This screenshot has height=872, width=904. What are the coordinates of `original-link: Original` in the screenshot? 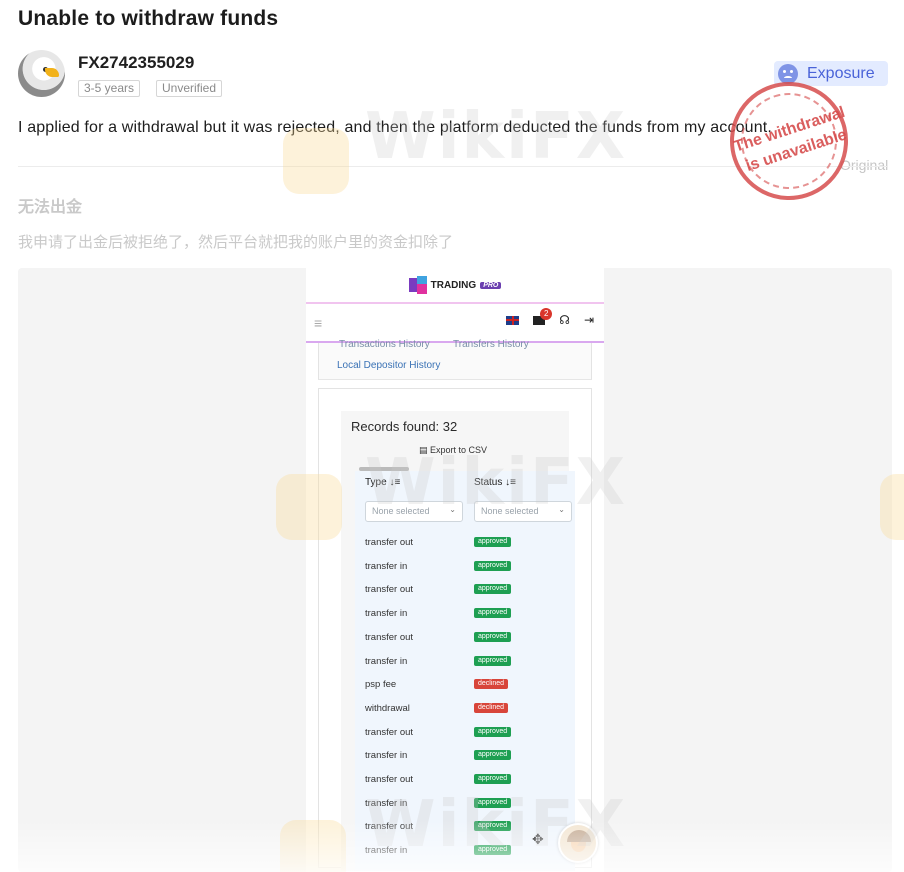 It's located at (864, 165).